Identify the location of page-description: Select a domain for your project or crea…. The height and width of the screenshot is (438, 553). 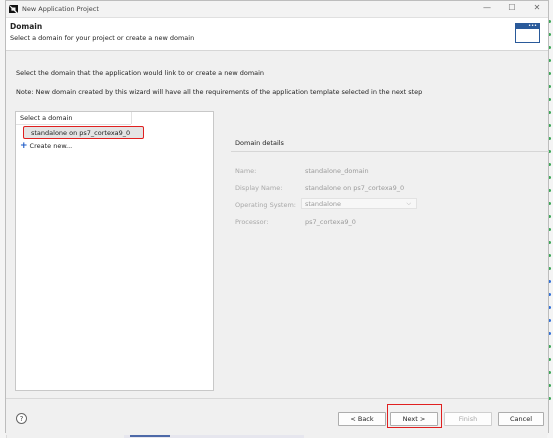
(102, 38).